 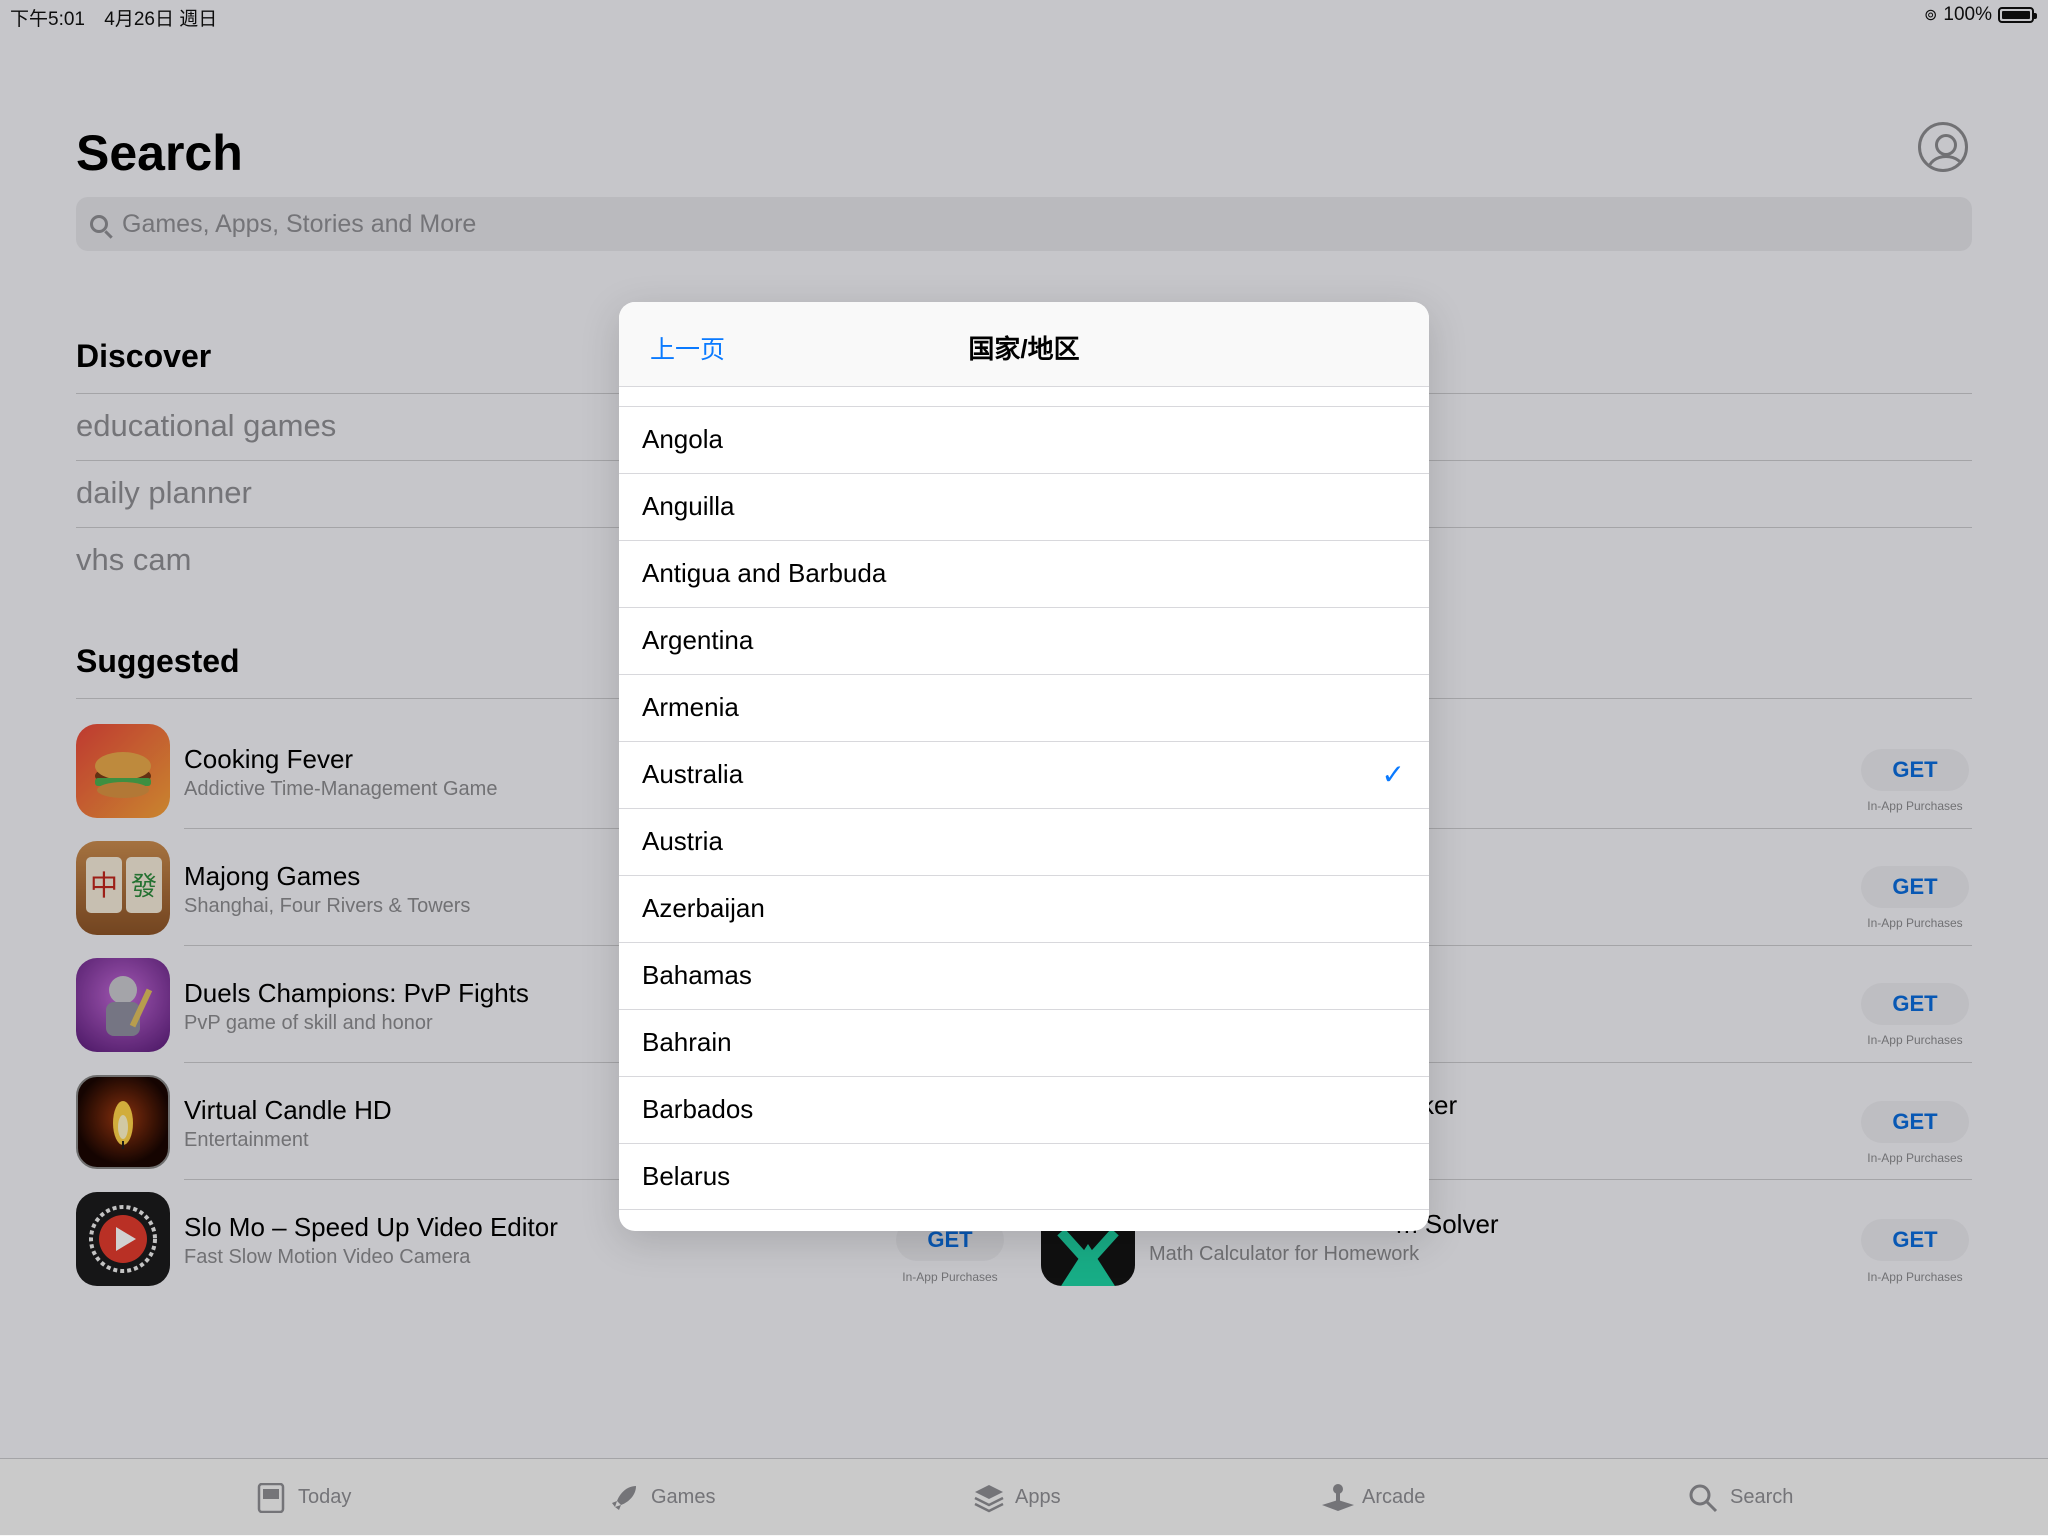 I want to click on country-row: Antigua and Barbuda, so click(x=1024, y=573).